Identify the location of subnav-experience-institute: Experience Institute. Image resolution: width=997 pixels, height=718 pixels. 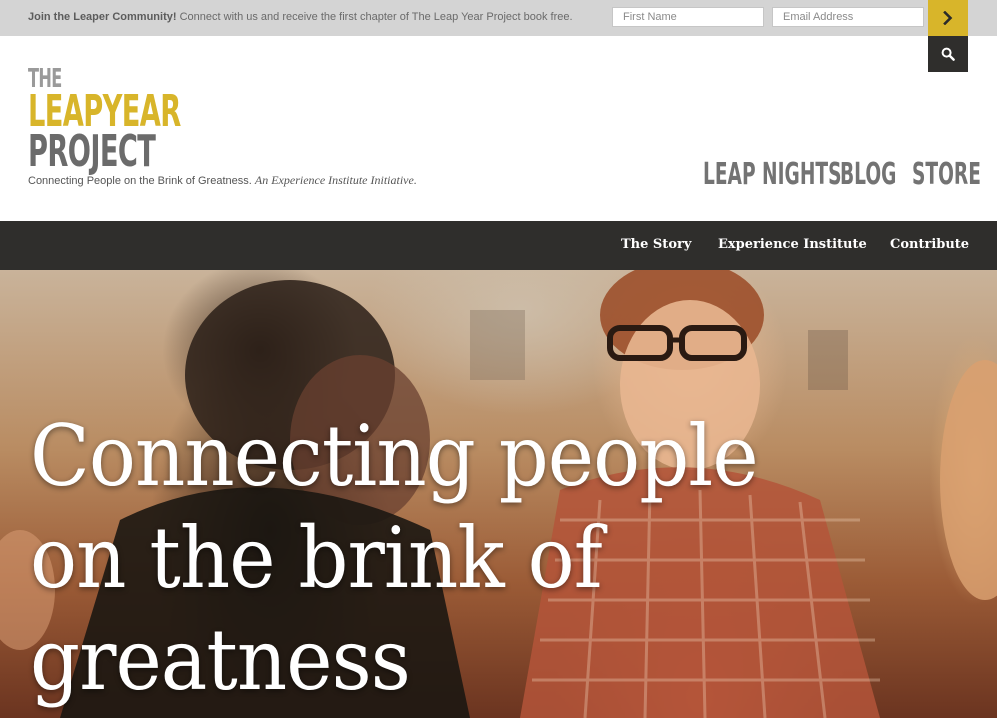
(792, 244).